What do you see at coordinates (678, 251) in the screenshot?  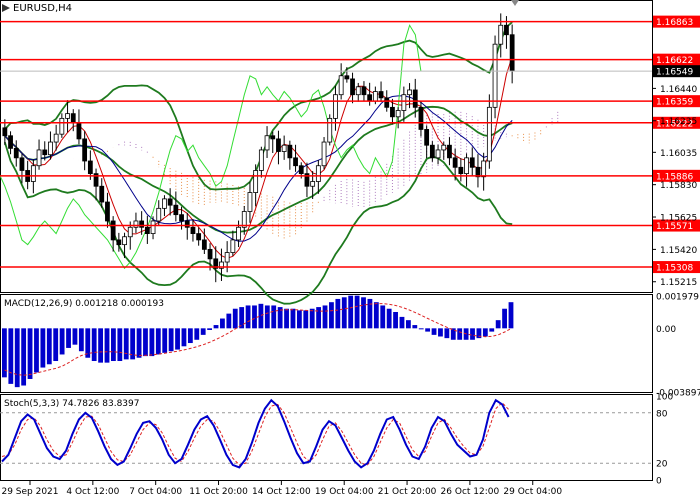 I see `price-tick-label: 1.15420` at bounding box center [678, 251].